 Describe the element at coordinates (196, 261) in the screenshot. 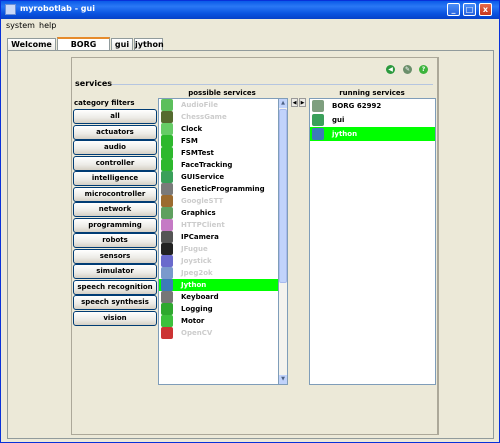

I see `possible-service-label: Joystick` at that location.